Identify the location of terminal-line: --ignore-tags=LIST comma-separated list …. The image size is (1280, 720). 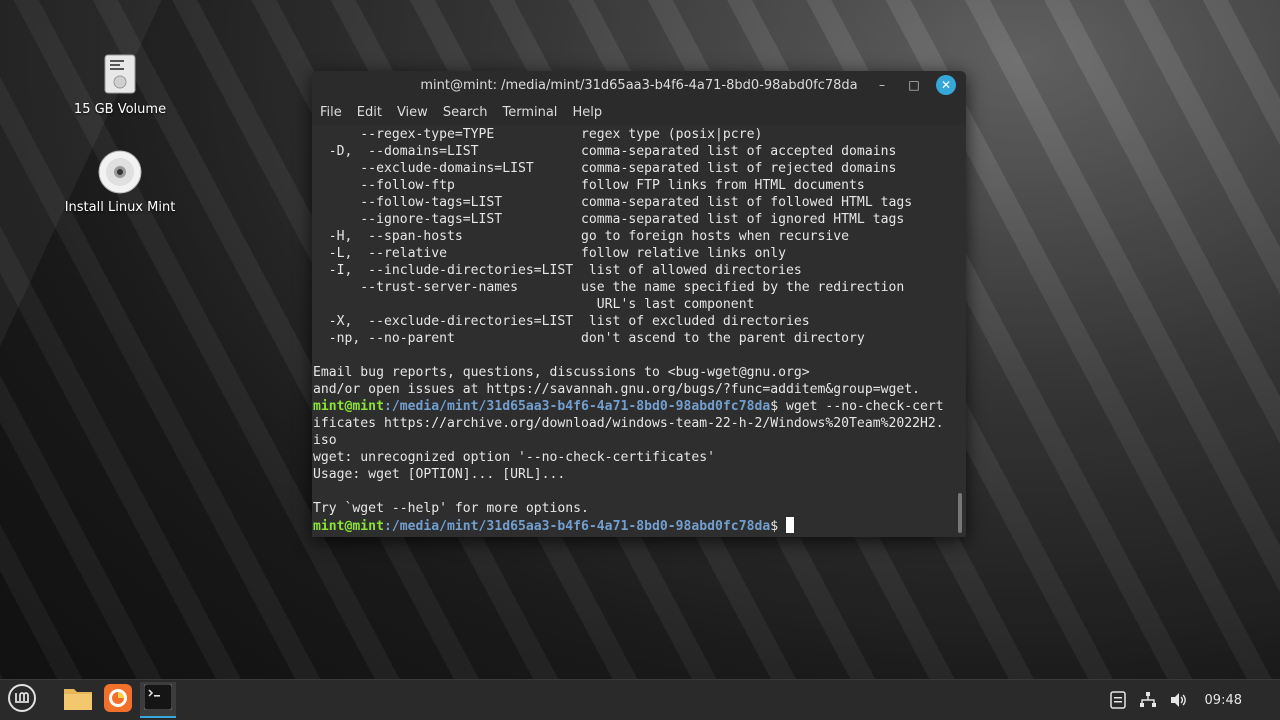
(609, 219).